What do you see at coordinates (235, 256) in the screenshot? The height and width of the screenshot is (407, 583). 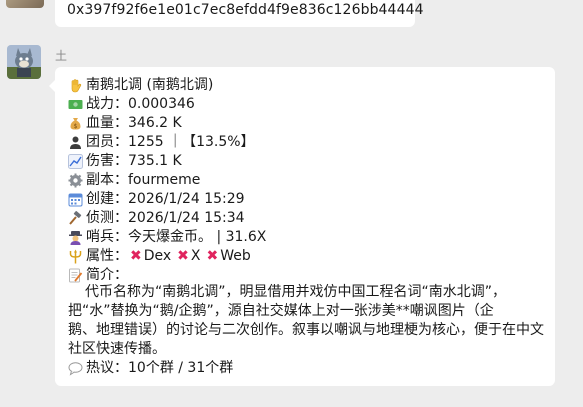 I see `attribute-web: Web` at bounding box center [235, 256].